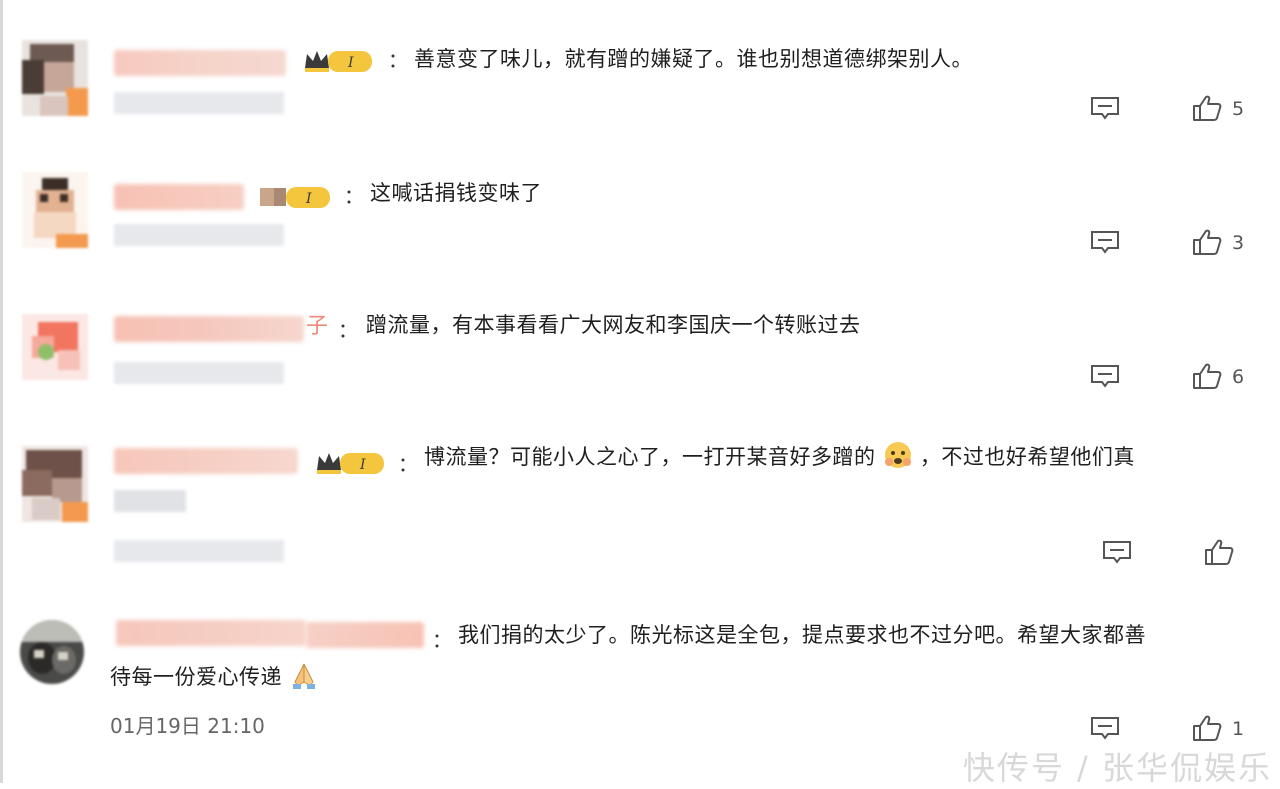  What do you see at coordinates (802, 635) in the screenshot?
I see `comment-text: 我们捐的太少了。陈光标这是全包，提点要求也不过分吧。希望大家都善` at bounding box center [802, 635].